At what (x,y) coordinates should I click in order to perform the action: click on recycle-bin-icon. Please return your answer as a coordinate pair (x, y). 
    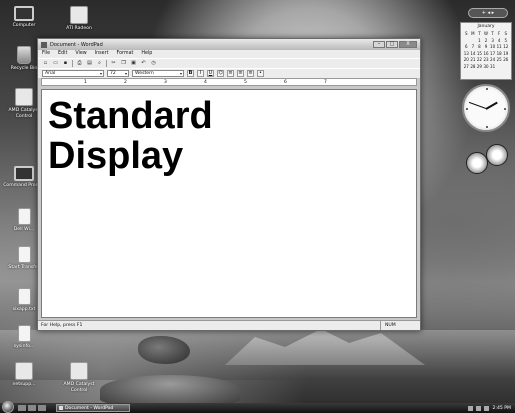
    Looking at the image, I should click on (24, 55).